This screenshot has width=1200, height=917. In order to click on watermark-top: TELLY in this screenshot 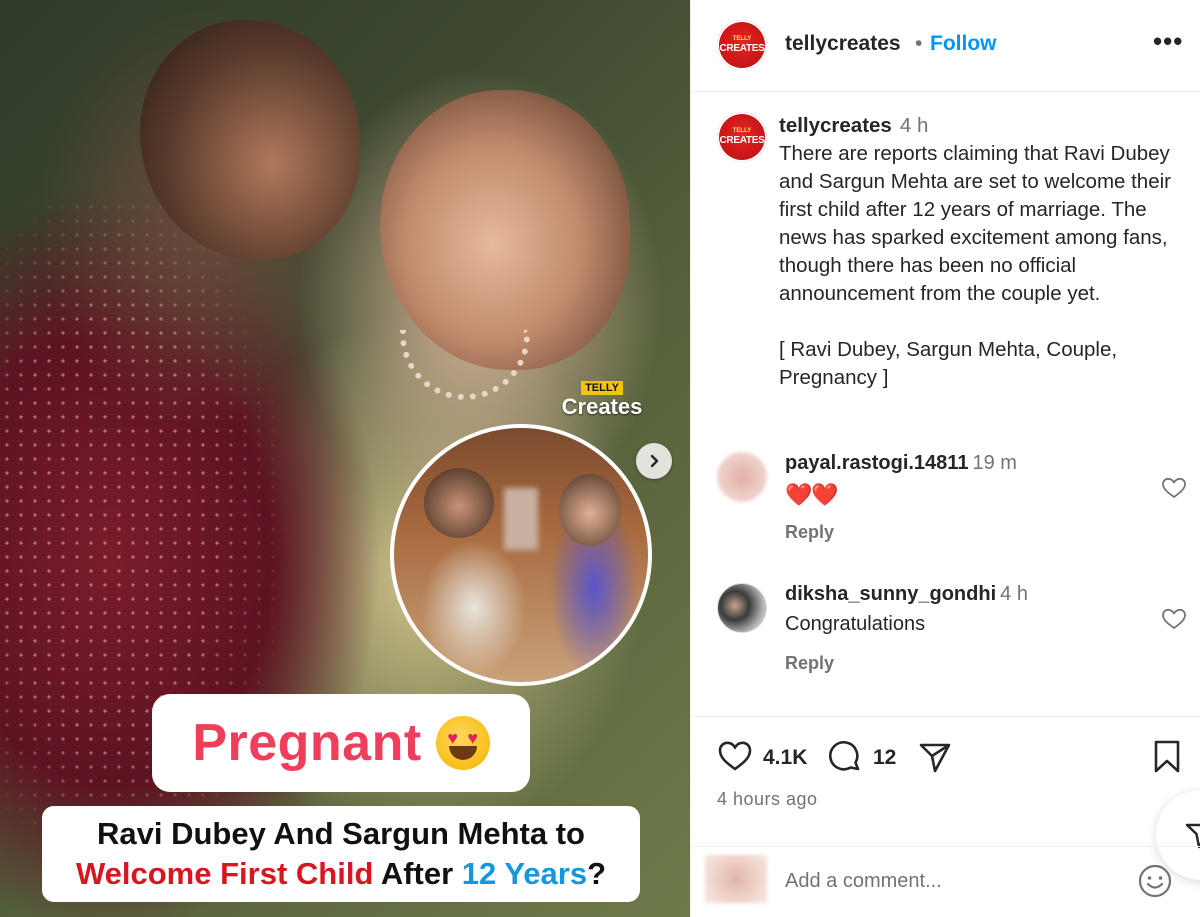, I will do `click(602, 388)`.